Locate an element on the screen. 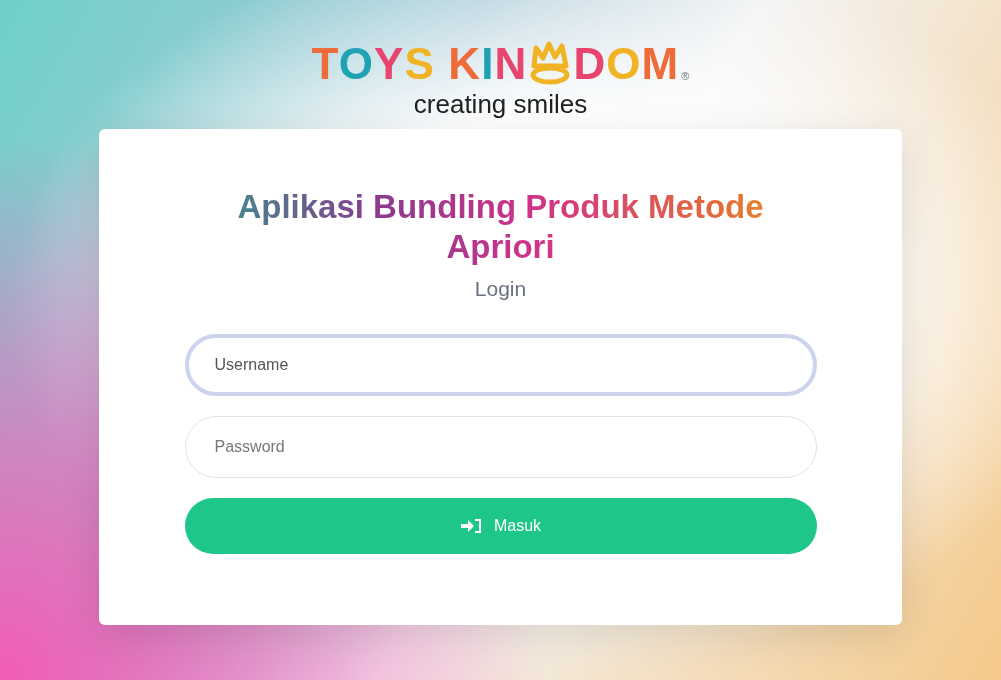  login-subtitle: Login is located at coordinates (500, 288).